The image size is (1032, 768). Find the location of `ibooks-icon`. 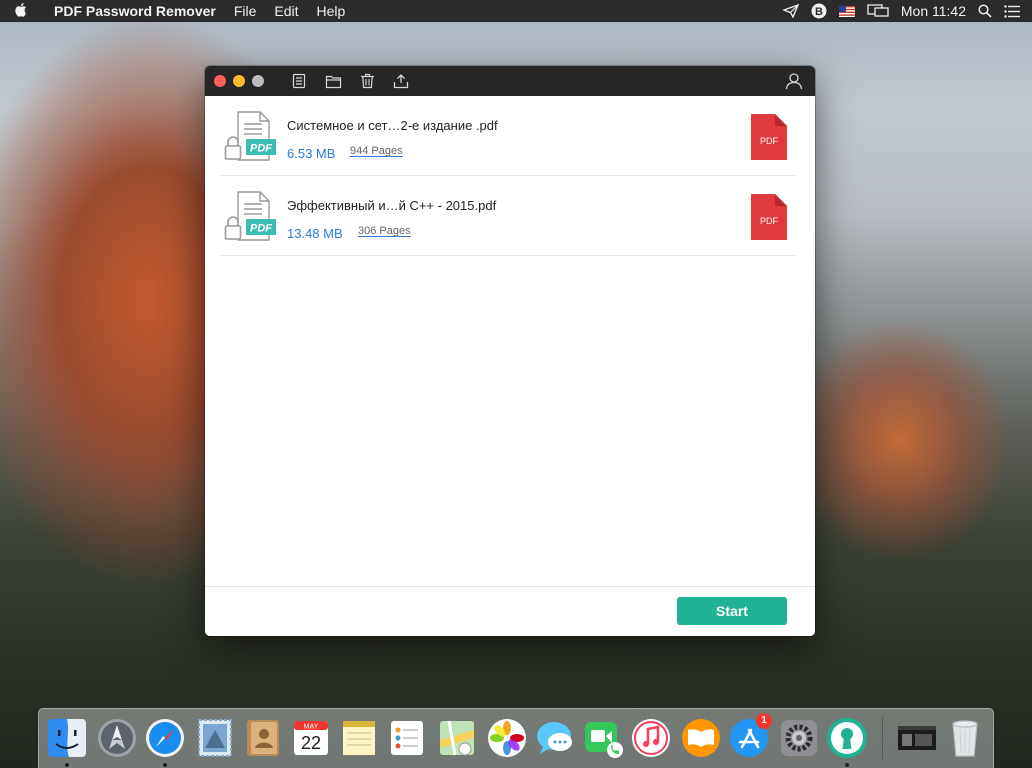

ibooks-icon is located at coordinates (701, 738).